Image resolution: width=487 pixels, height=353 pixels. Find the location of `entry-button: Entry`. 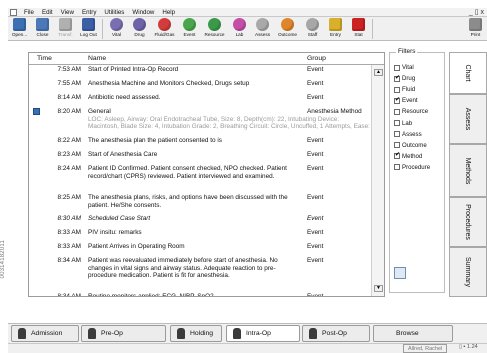

entry-button: Entry is located at coordinates (335, 29).